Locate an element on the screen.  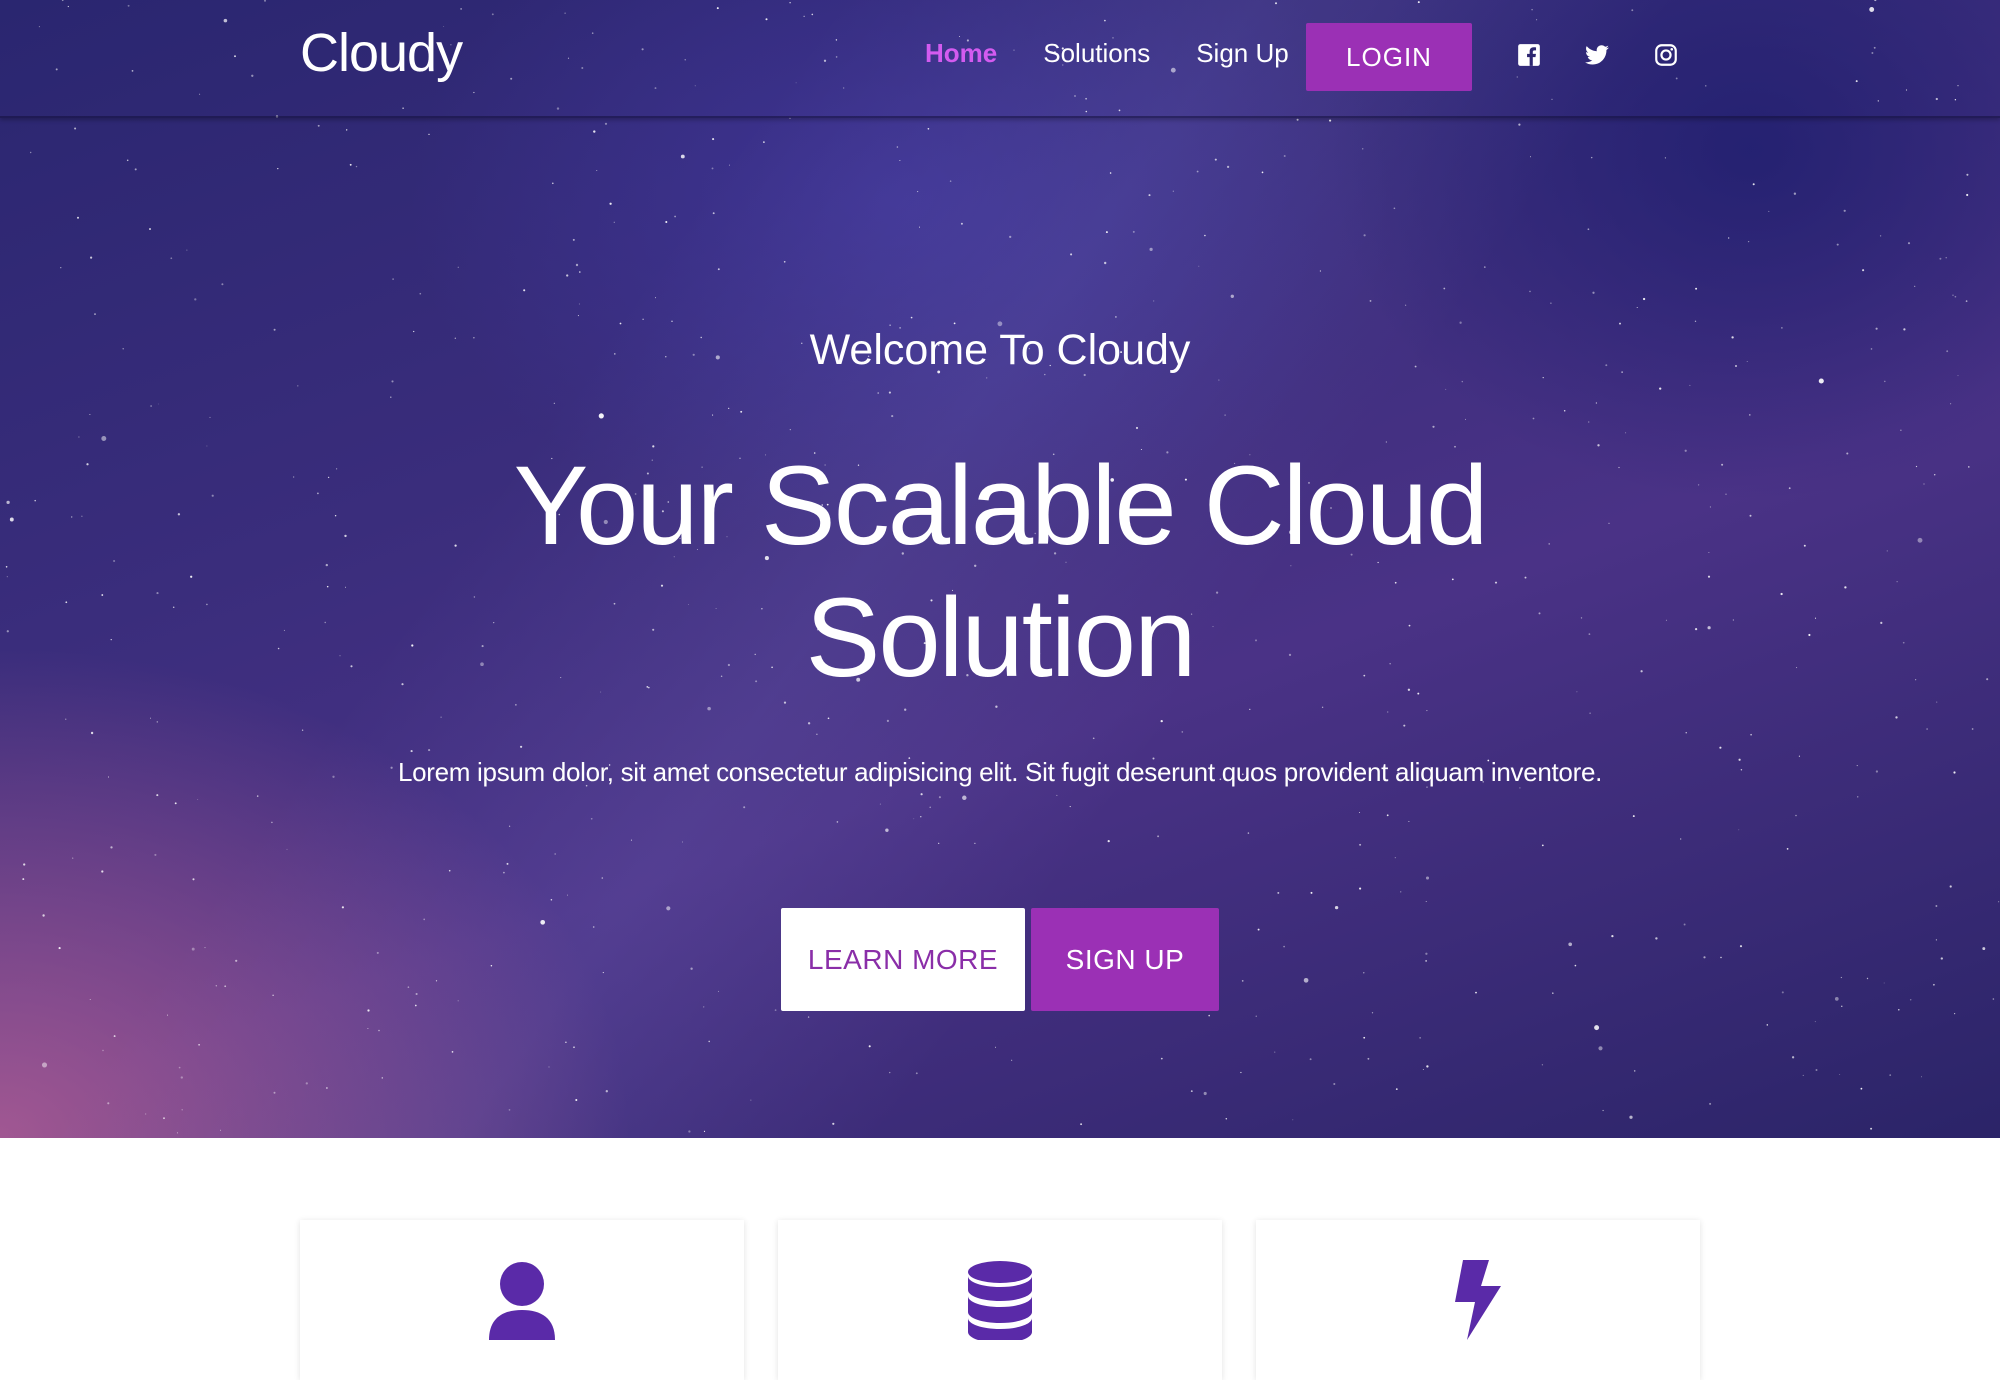
user-icon is located at coordinates (522, 1301).